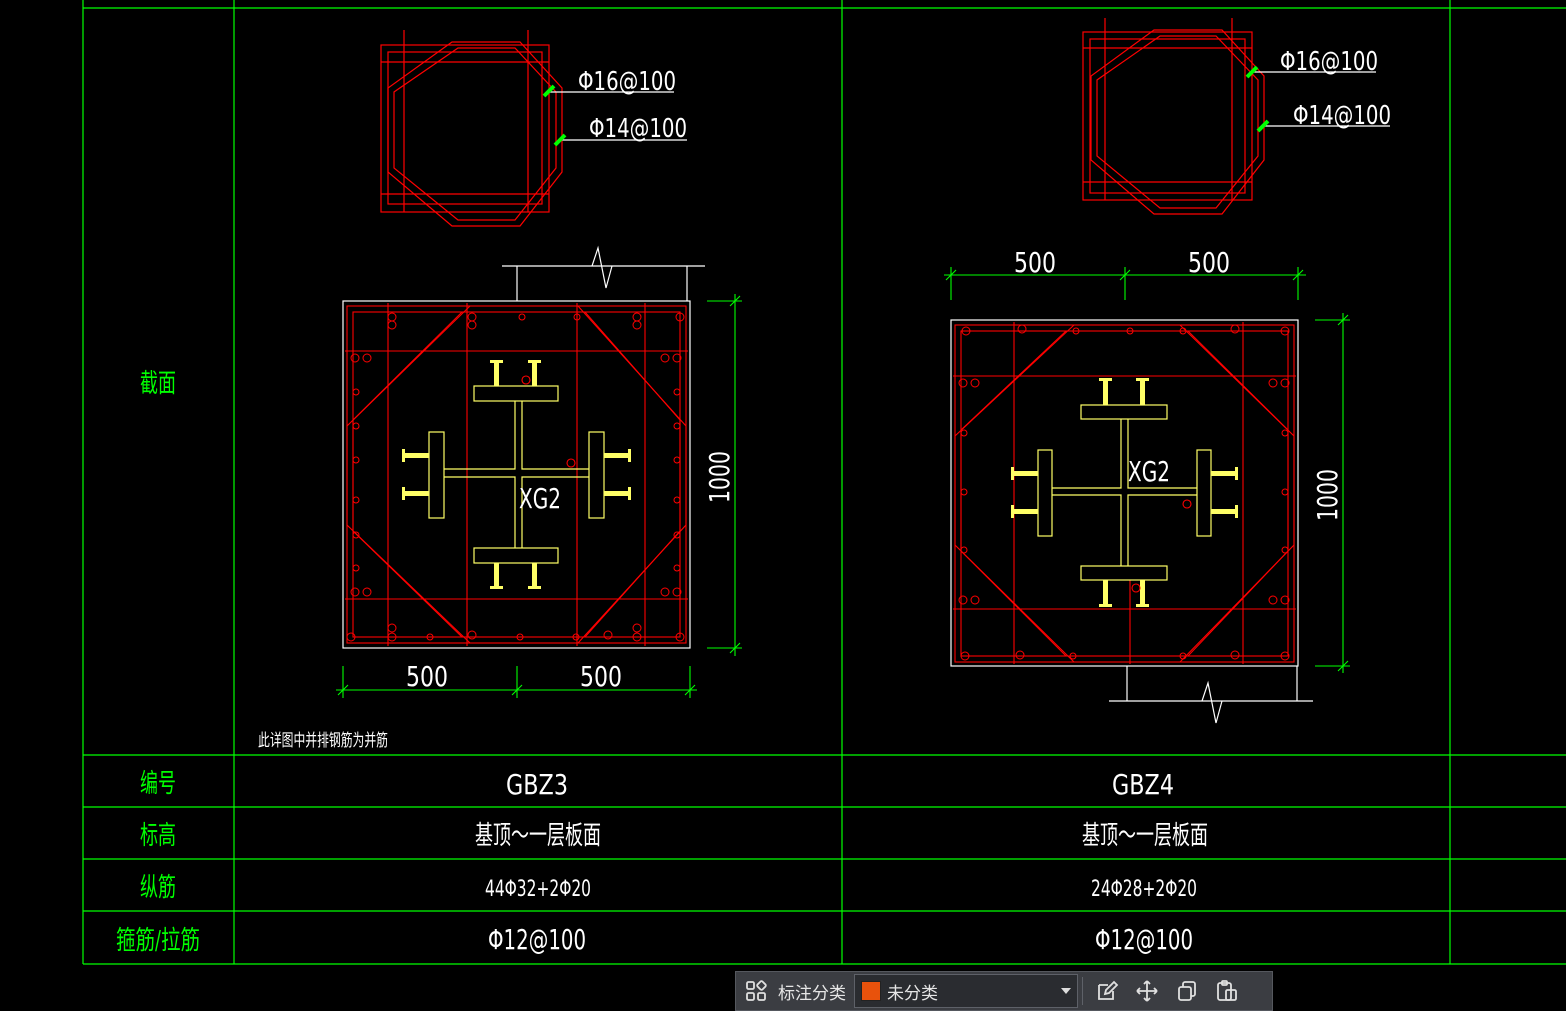 The width and height of the screenshot is (1566, 1011). I want to click on chevron-down-icon, so click(1066, 991).